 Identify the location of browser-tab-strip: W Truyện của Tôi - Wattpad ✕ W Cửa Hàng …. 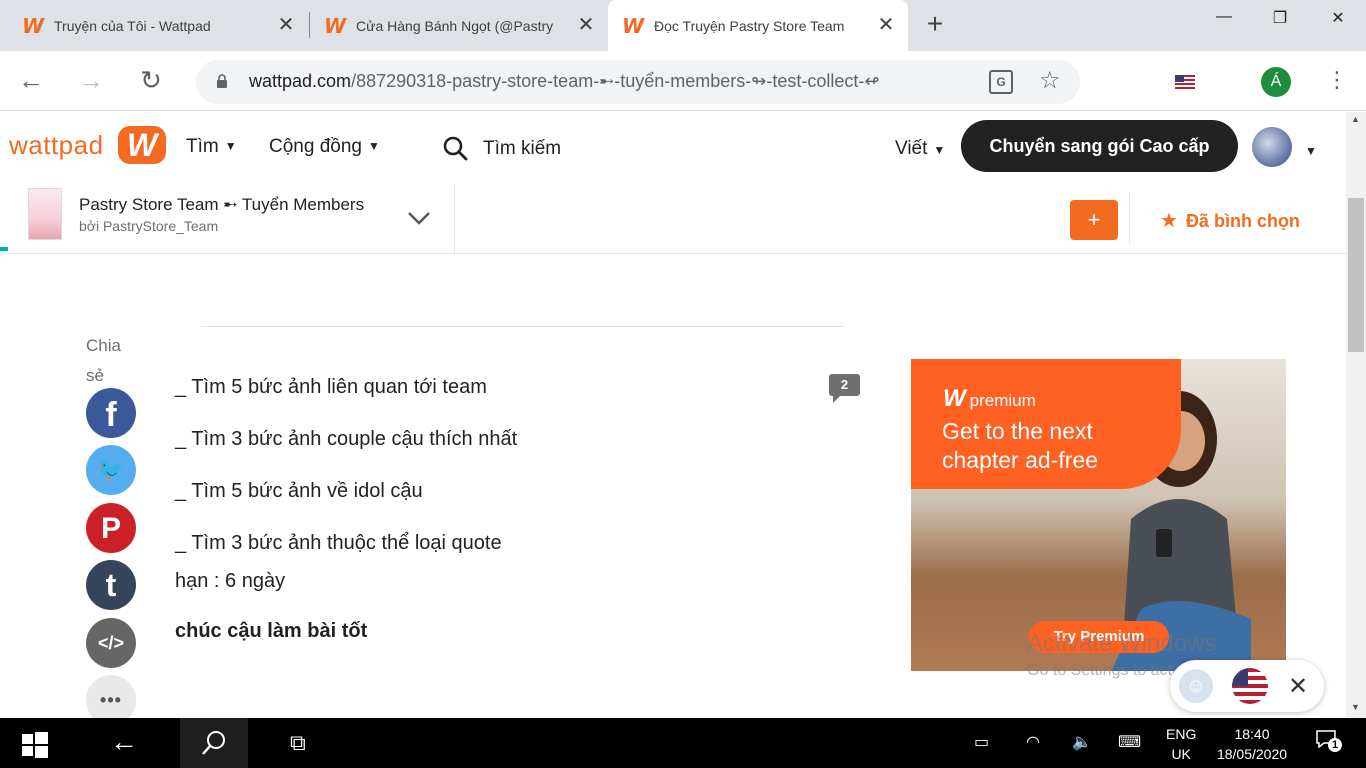
(683, 25).